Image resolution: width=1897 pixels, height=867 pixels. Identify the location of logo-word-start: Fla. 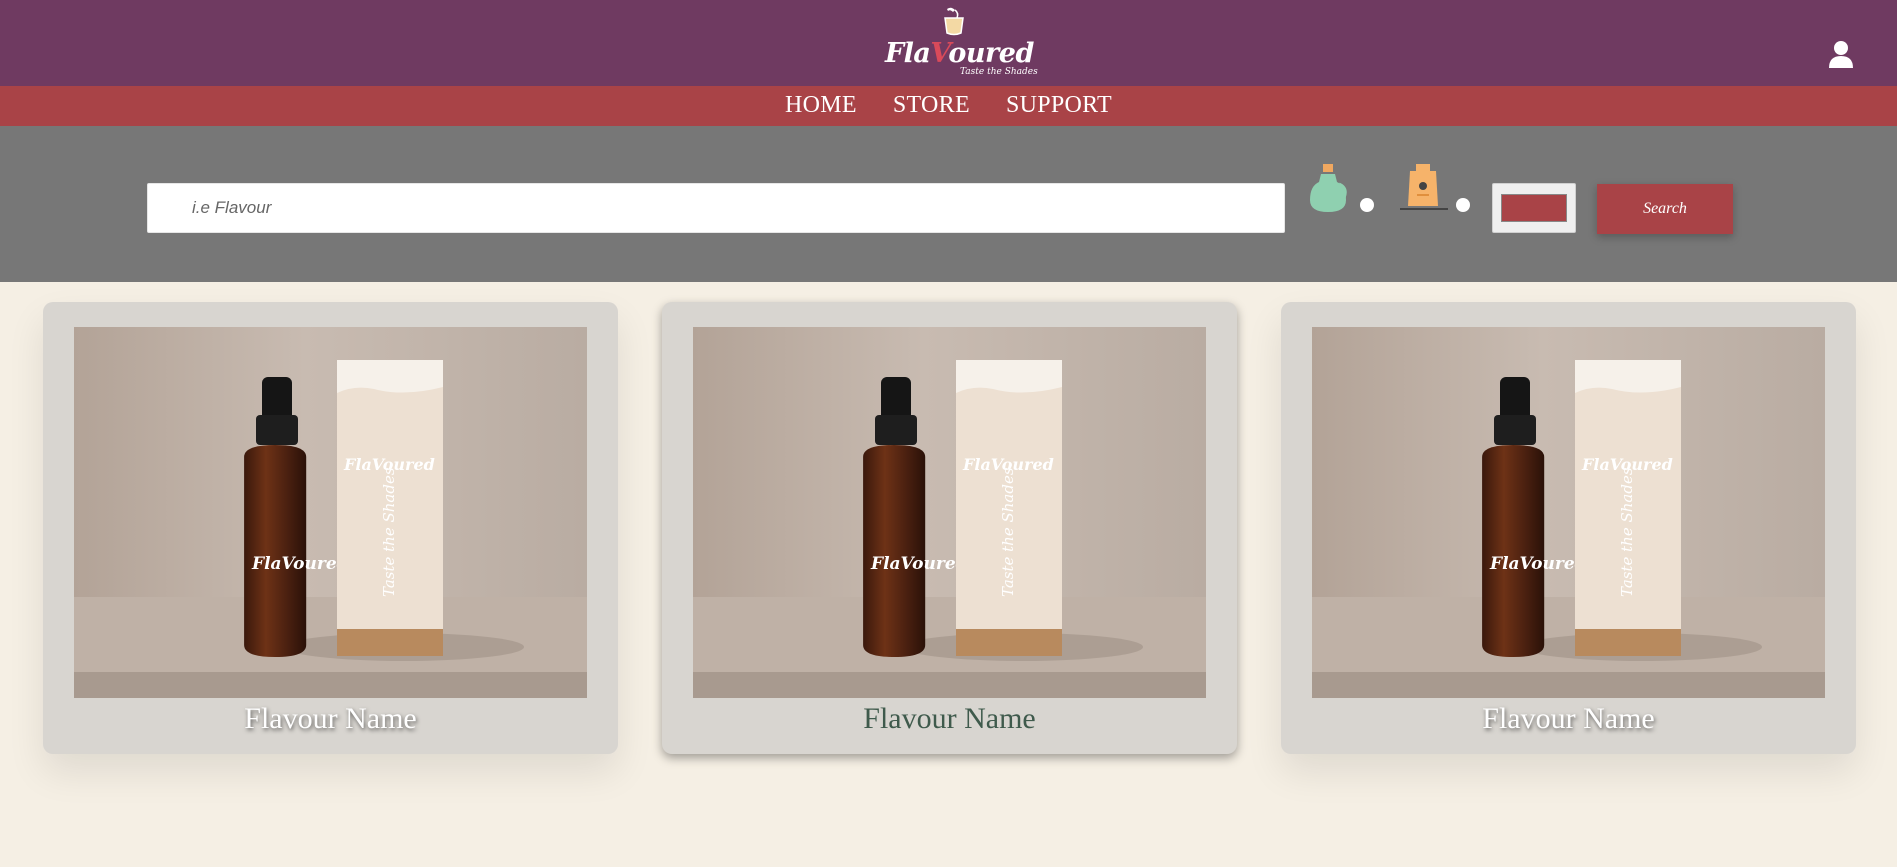
(908, 53).